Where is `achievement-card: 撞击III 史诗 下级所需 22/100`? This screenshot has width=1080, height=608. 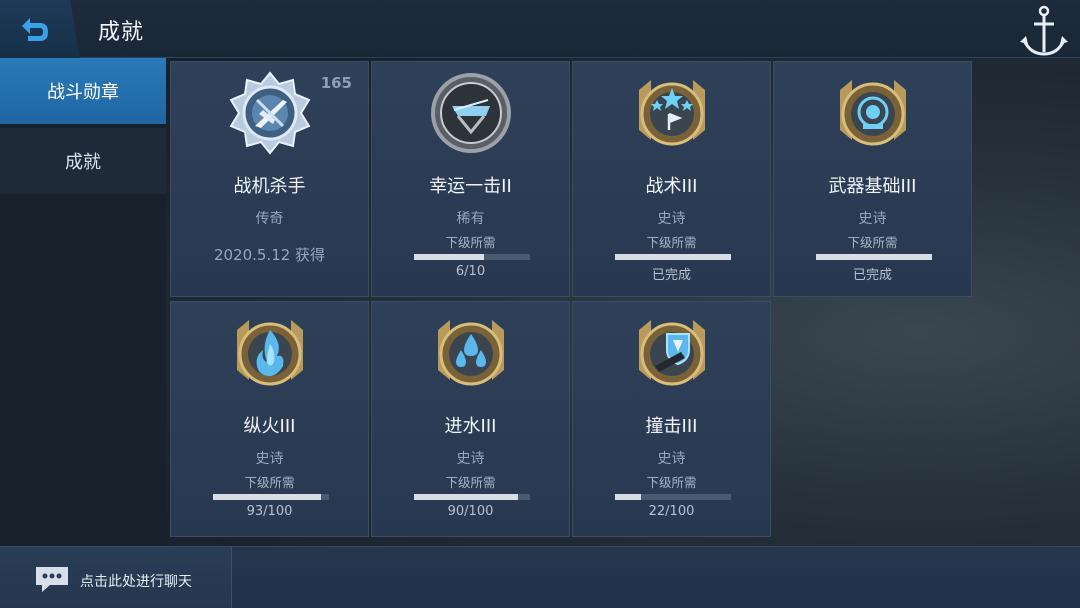 achievement-card: 撞击III 史诗 下级所需 22/100 is located at coordinates (671, 419).